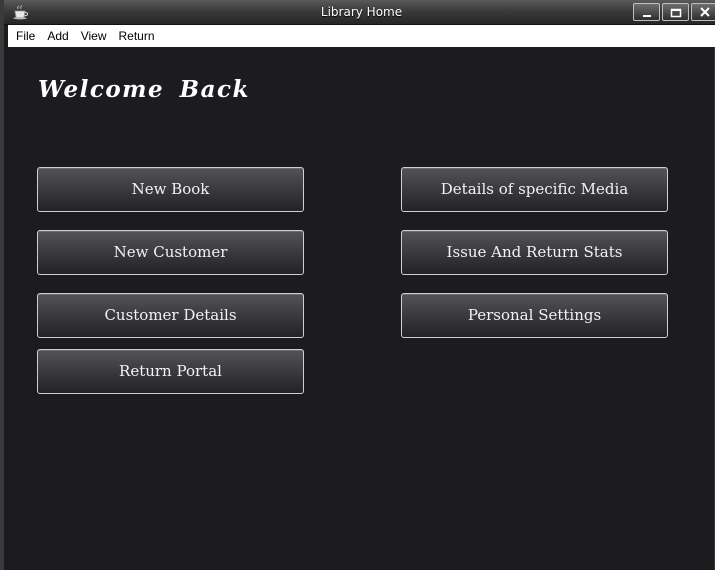 The image size is (715, 570). I want to click on close-button, so click(703, 12).